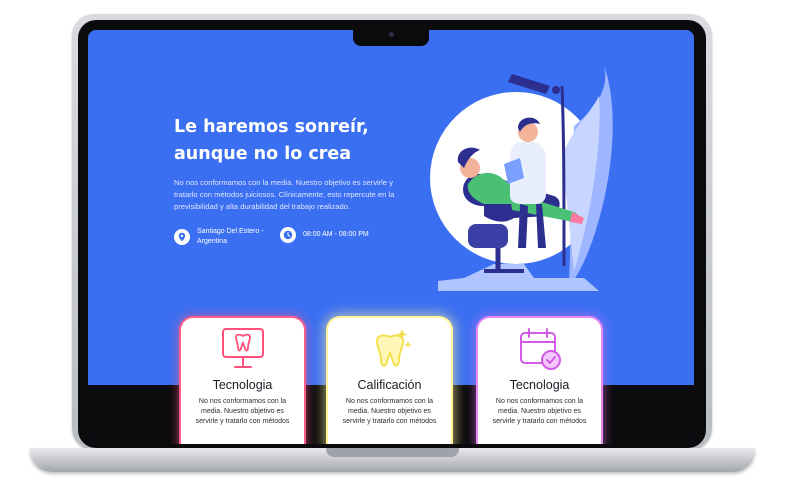  I want to click on location-line-2: Argentina, so click(212, 241).